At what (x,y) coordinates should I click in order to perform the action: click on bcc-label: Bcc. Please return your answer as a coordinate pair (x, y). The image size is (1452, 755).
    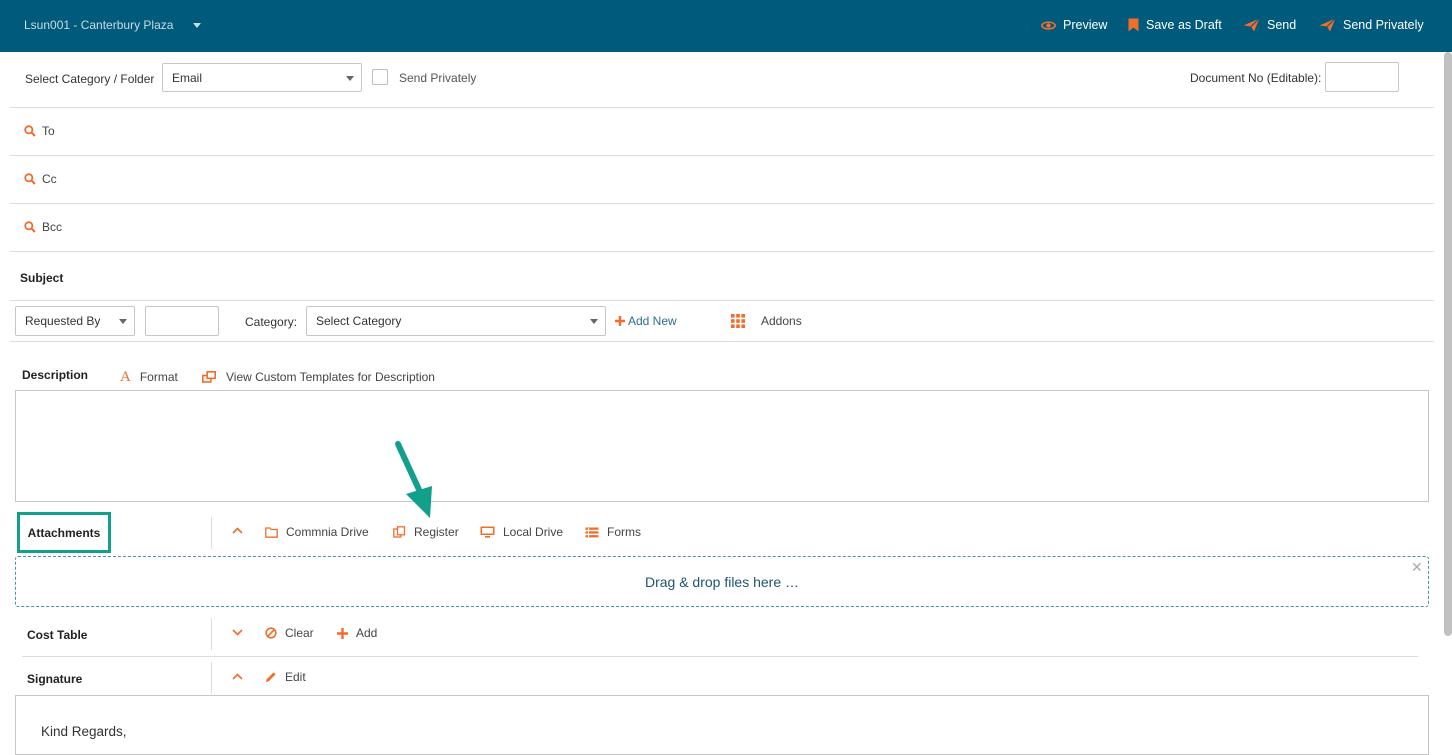
    Looking at the image, I should click on (52, 227).